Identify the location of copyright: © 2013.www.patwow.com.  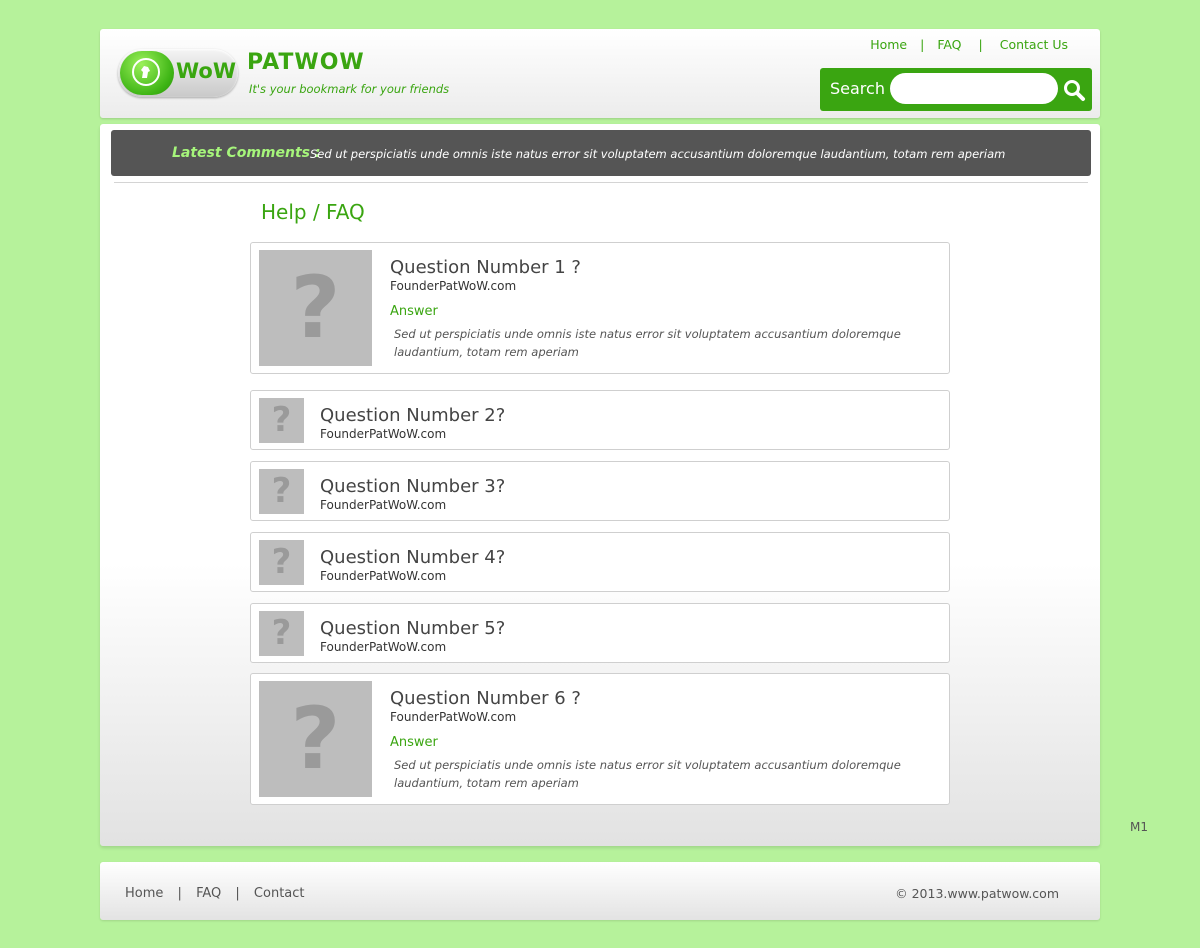
(977, 893).